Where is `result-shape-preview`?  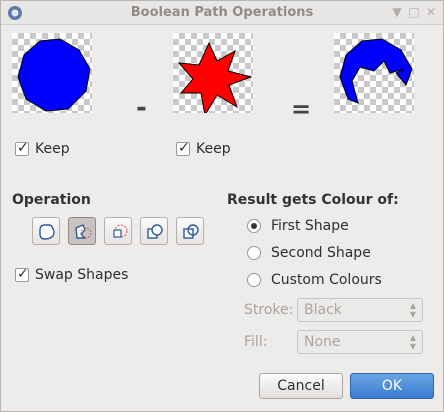 result-shape-preview is located at coordinates (374, 73).